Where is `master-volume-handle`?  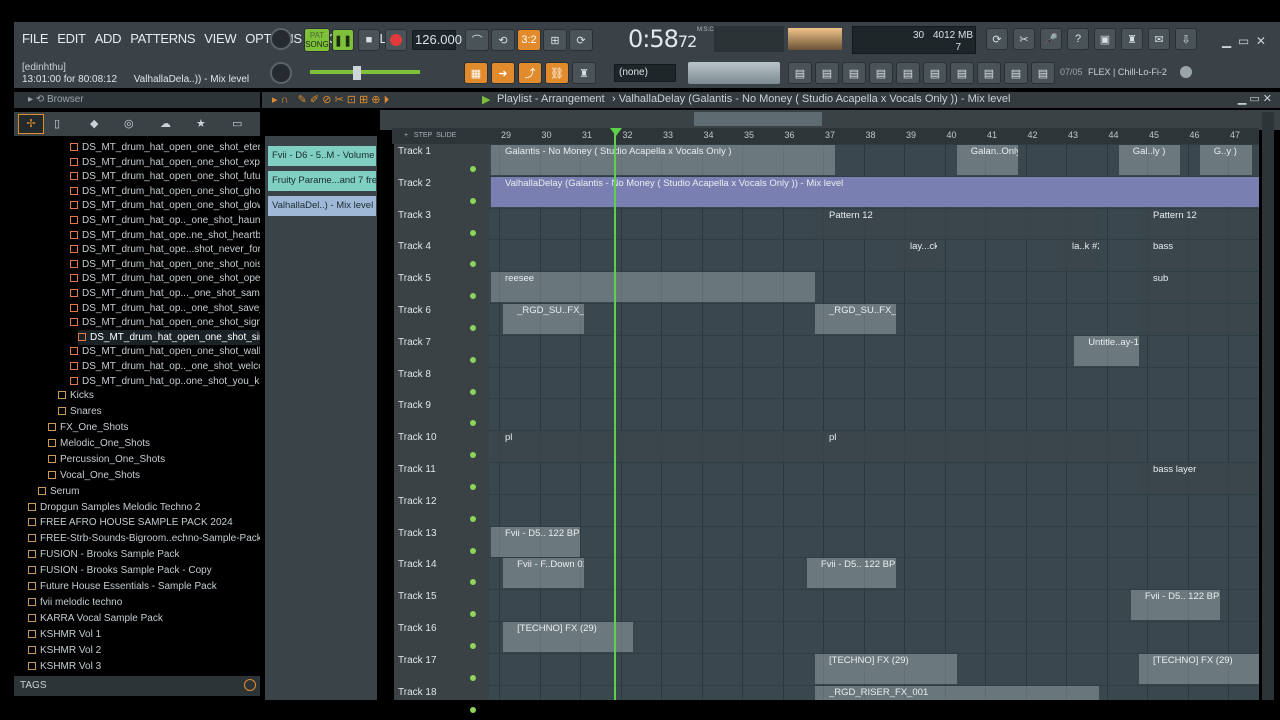
master-volume-handle is located at coordinates (357, 73).